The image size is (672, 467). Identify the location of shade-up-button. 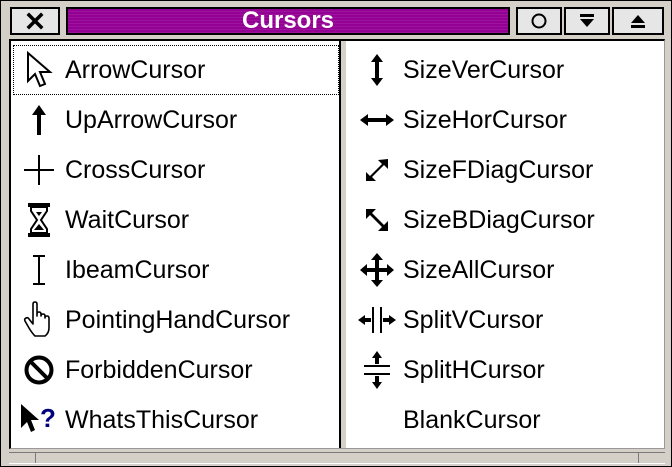
(638, 21).